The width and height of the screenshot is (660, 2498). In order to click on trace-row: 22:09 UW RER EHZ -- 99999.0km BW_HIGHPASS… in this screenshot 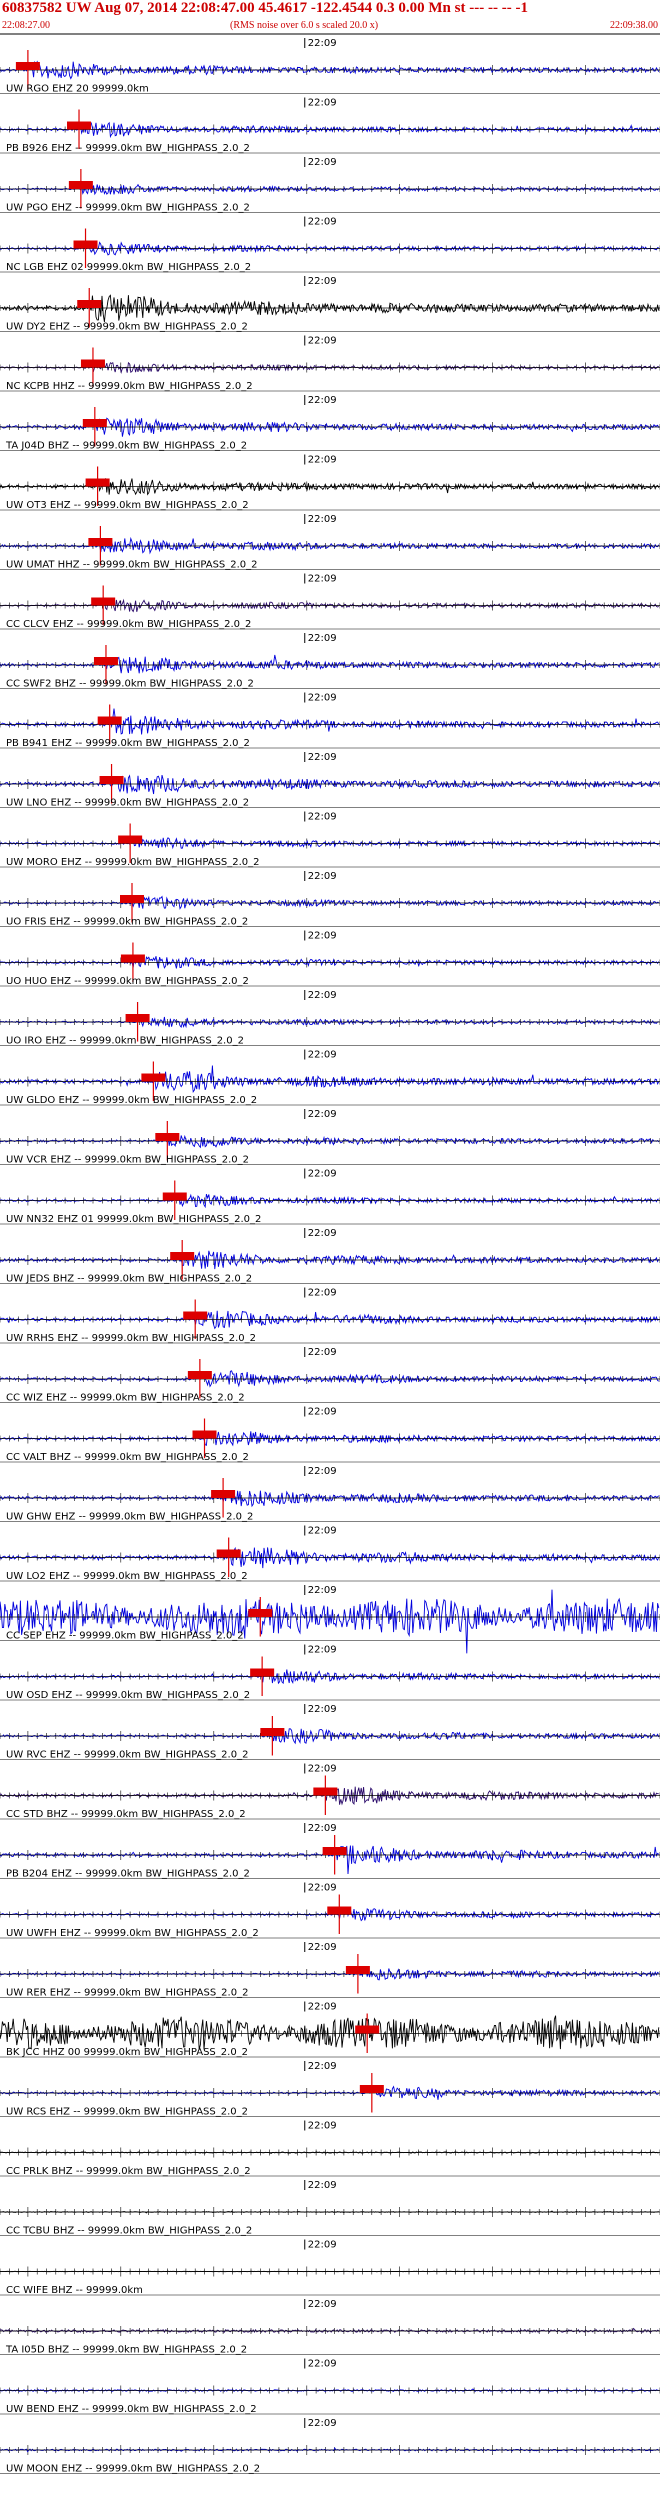, I will do `click(330, 1970)`.